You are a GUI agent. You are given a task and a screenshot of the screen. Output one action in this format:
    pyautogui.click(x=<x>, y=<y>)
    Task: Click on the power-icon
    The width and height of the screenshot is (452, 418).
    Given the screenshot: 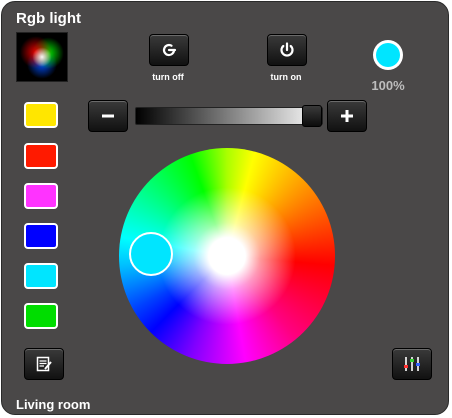 What is the action you would take?
    pyautogui.click(x=287, y=49)
    